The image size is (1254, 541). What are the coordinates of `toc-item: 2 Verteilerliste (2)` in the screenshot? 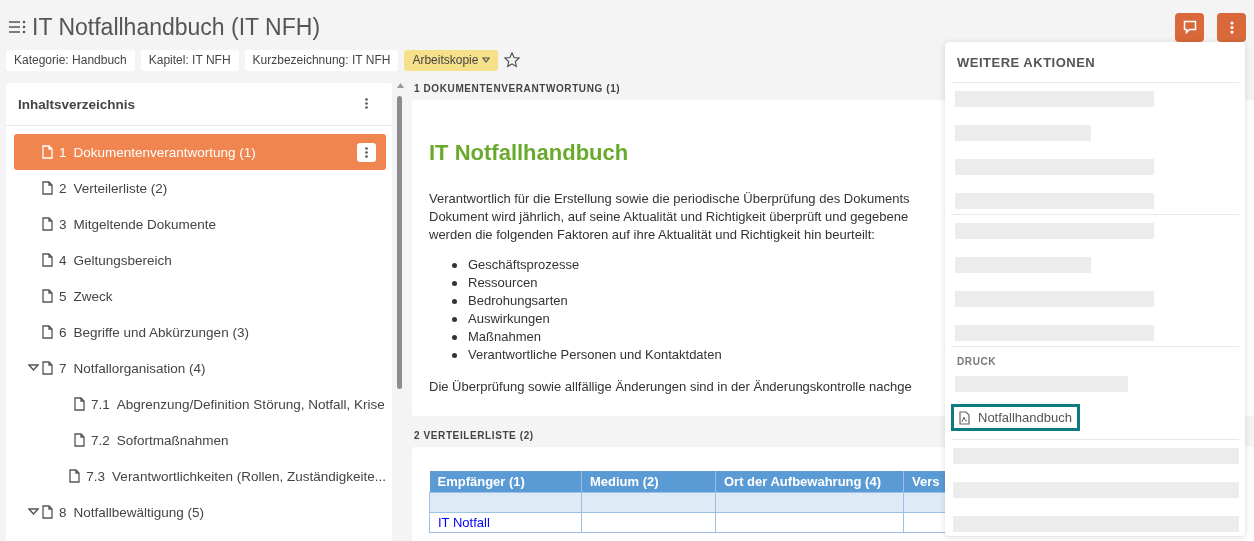 It's located at (200, 188).